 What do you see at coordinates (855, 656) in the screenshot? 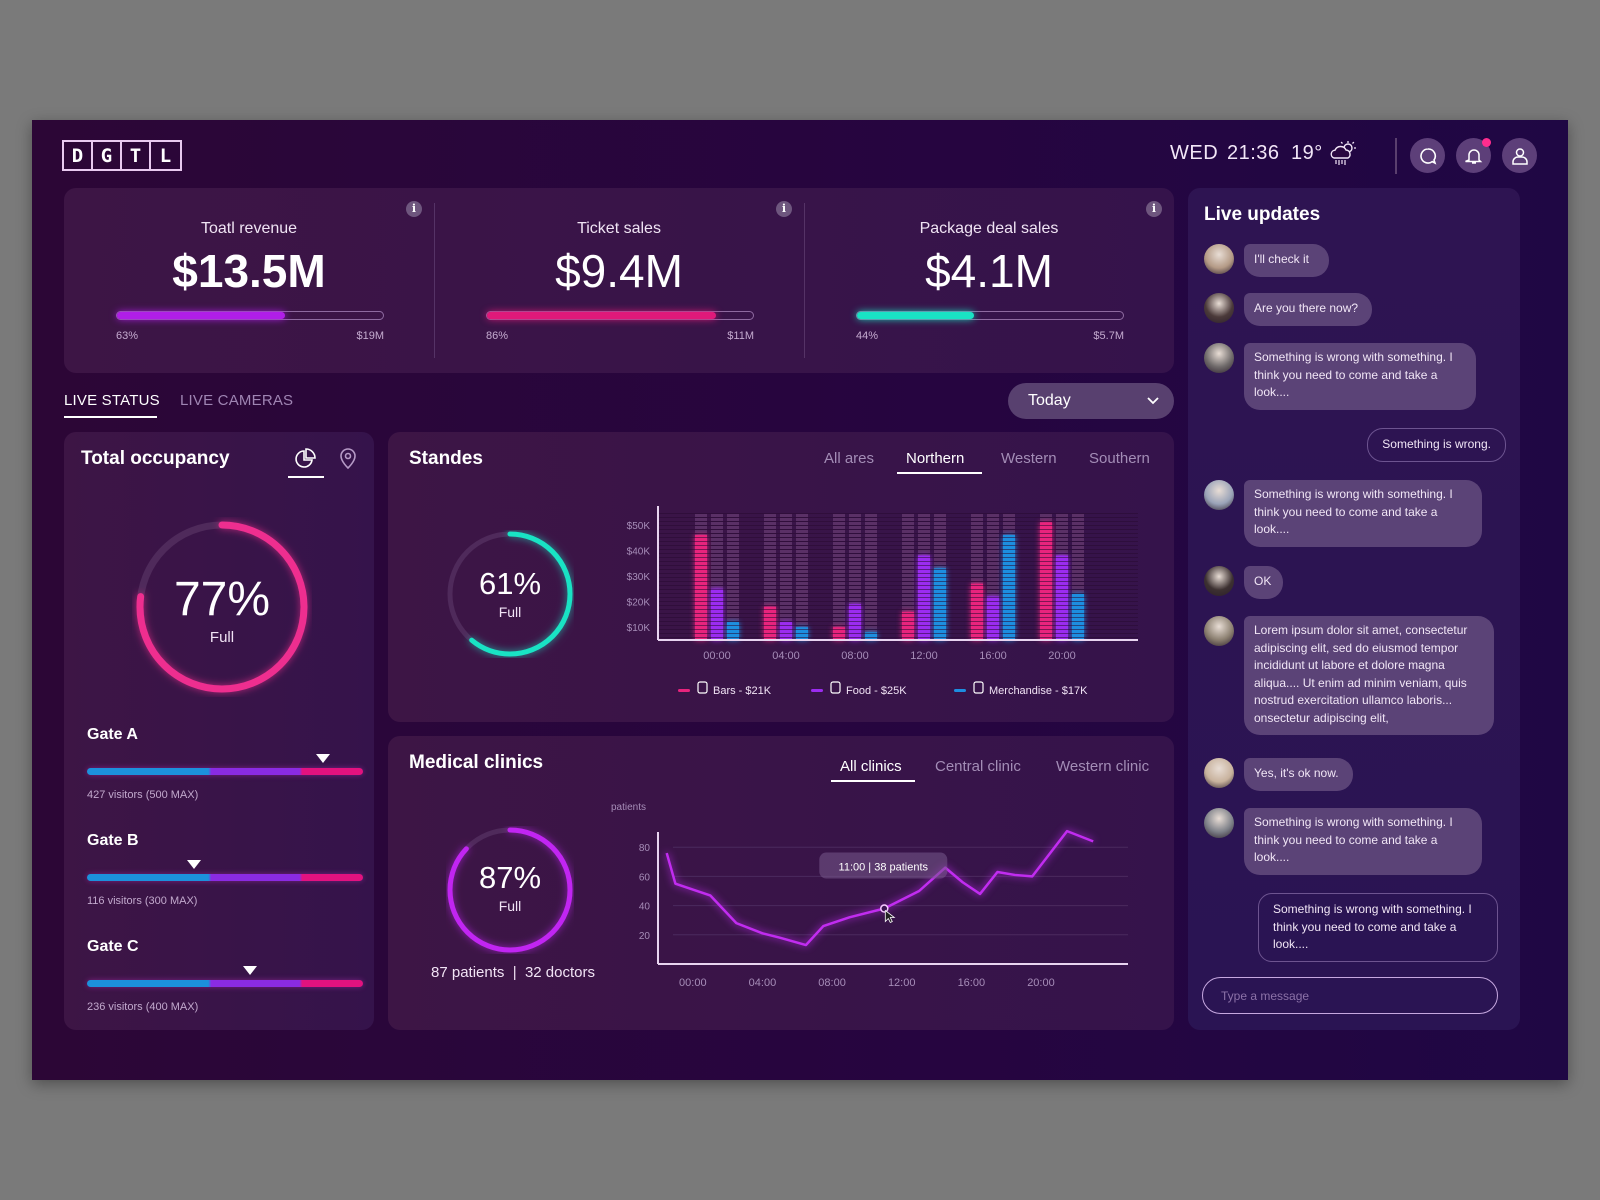
I see `x-tick-label: 08:00` at bounding box center [855, 656].